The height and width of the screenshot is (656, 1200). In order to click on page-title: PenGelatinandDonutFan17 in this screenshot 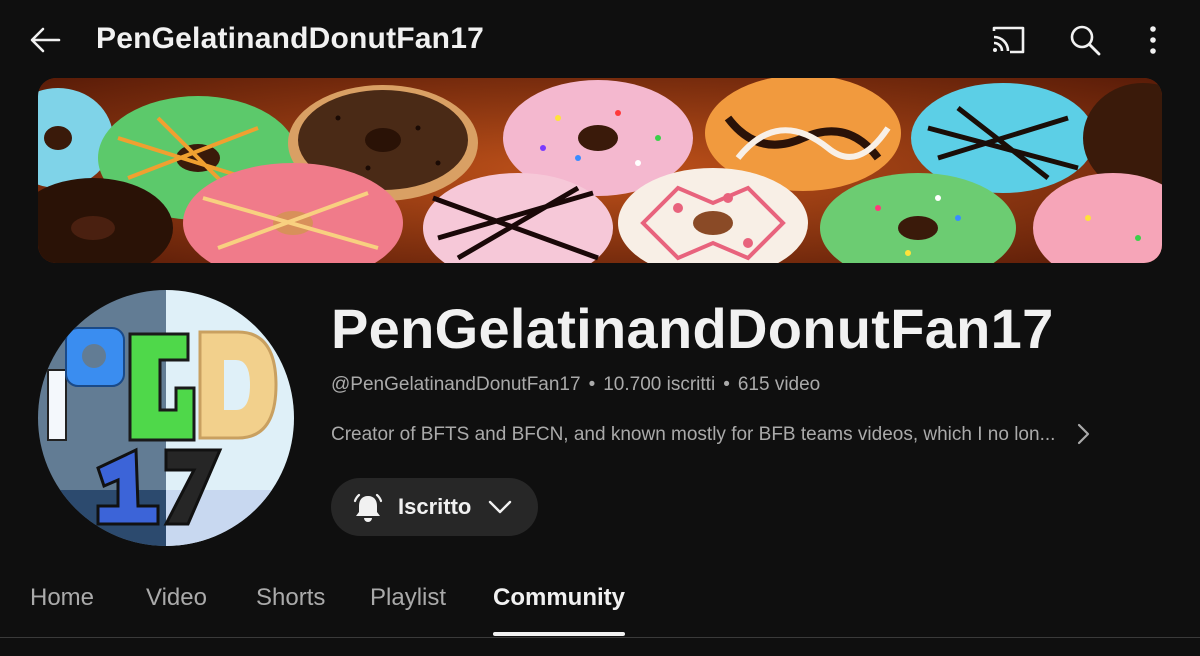, I will do `click(290, 38)`.